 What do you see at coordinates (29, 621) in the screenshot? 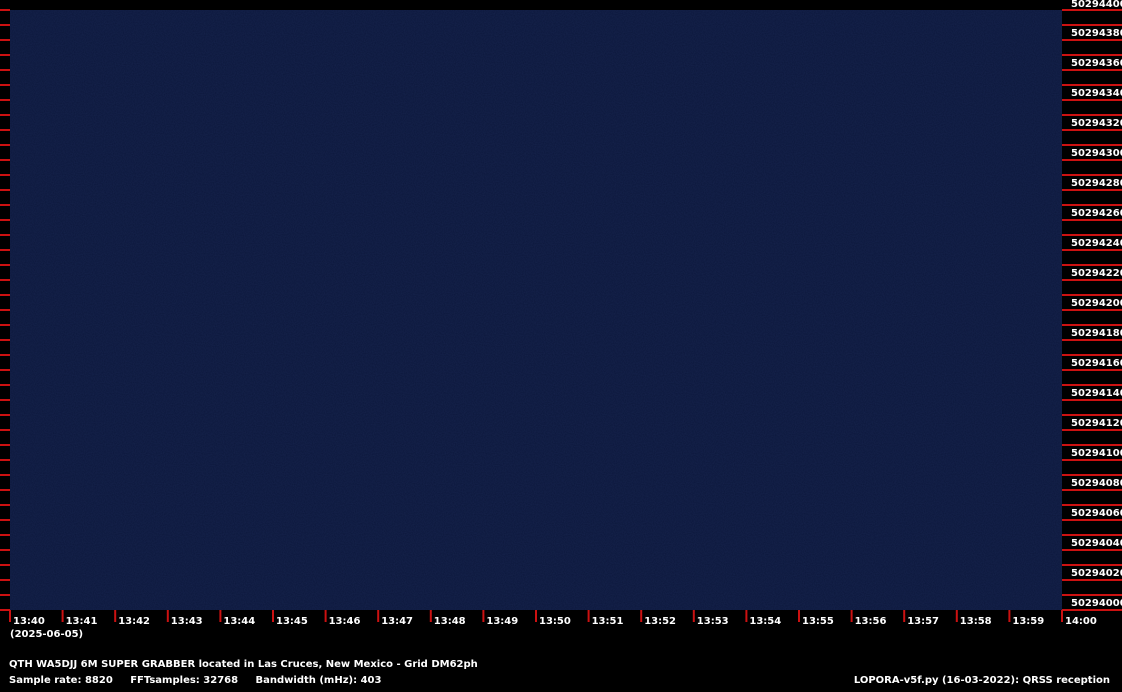
I see `x-tick-label: 13:40` at bounding box center [29, 621].